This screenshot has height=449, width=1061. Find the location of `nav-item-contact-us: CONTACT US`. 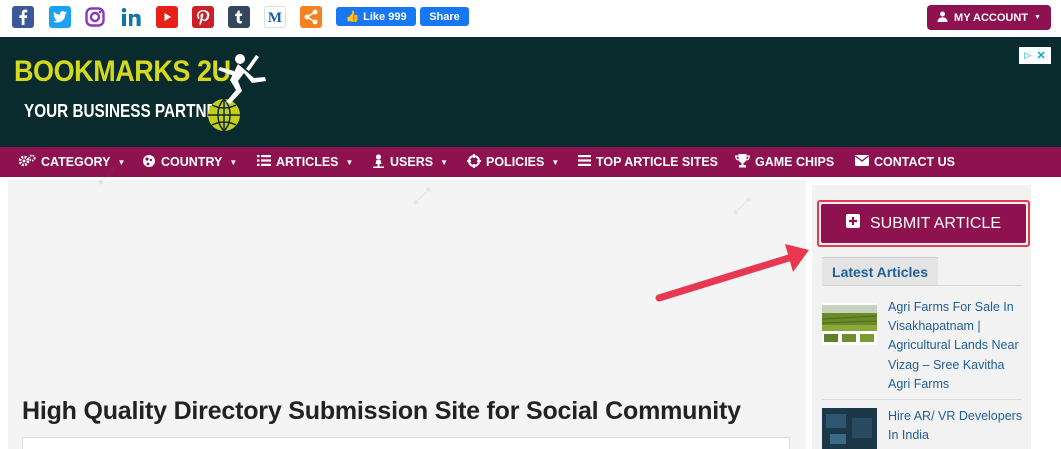

nav-item-contact-us: CONTACT US is located at coordinates (905, 162).